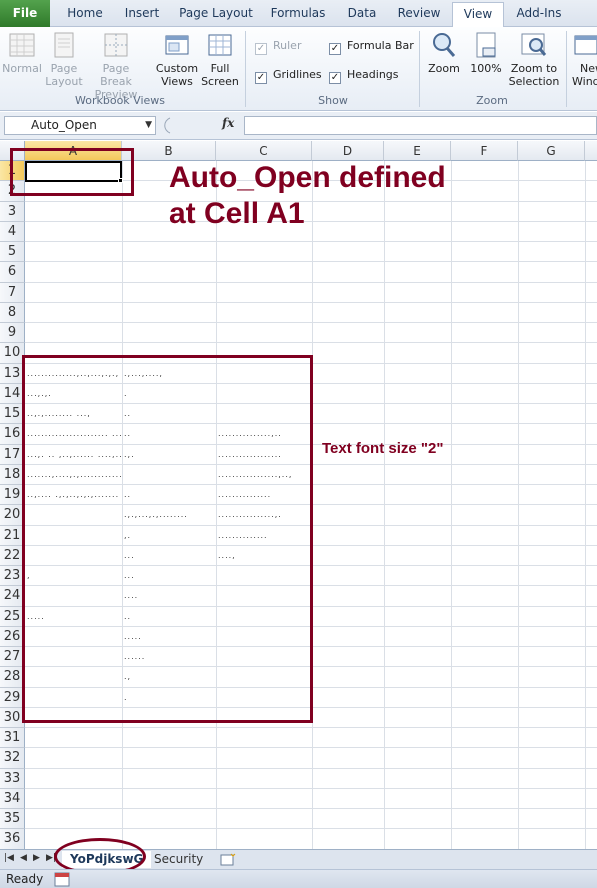  Describe the element at coordinates (12, 231) in the screenshot. I see `row-header-4: 4` at that location.